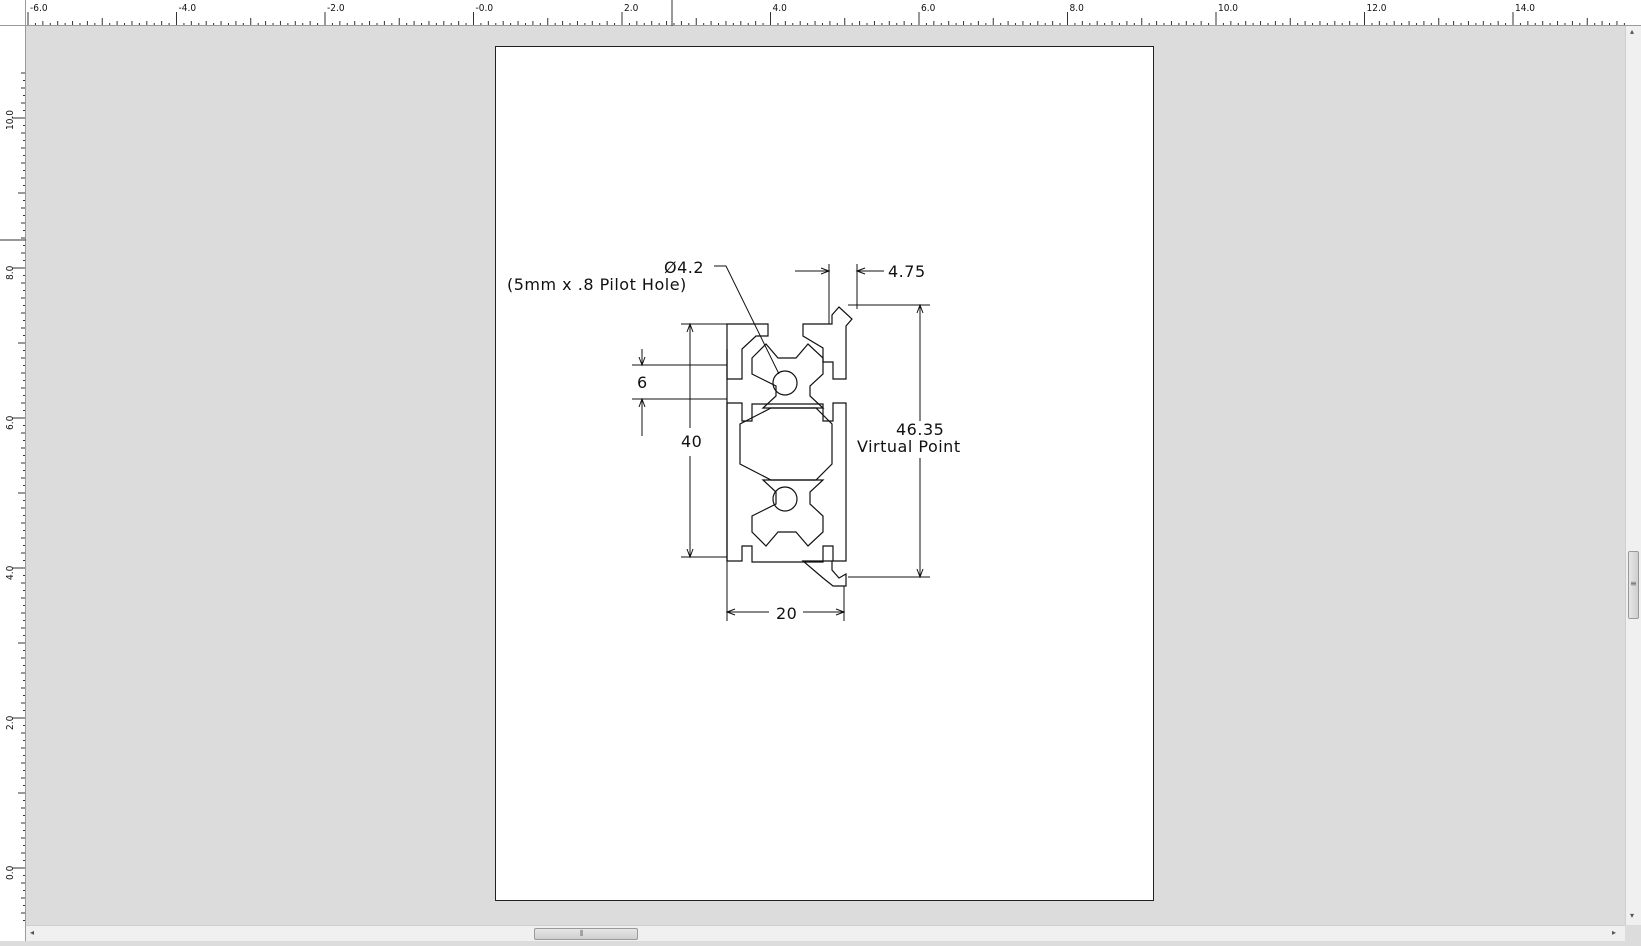  I want to click on vertical-scroll-thumb: ≡, so click(1633, 585).